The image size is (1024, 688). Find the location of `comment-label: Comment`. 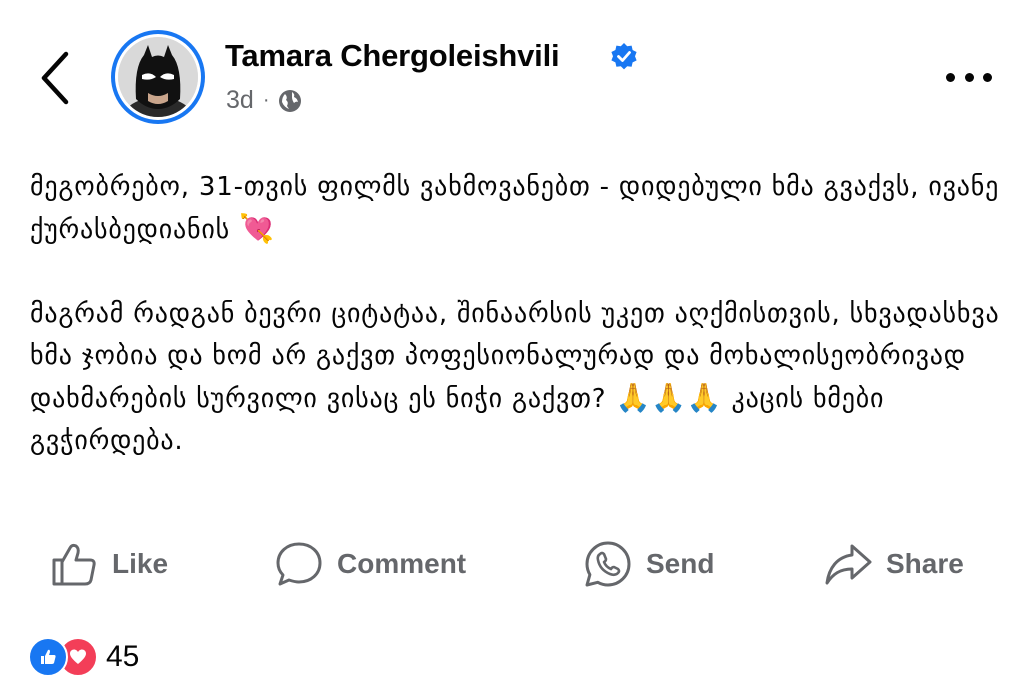

comment-label: Comment is located at coordinates (402, 563).